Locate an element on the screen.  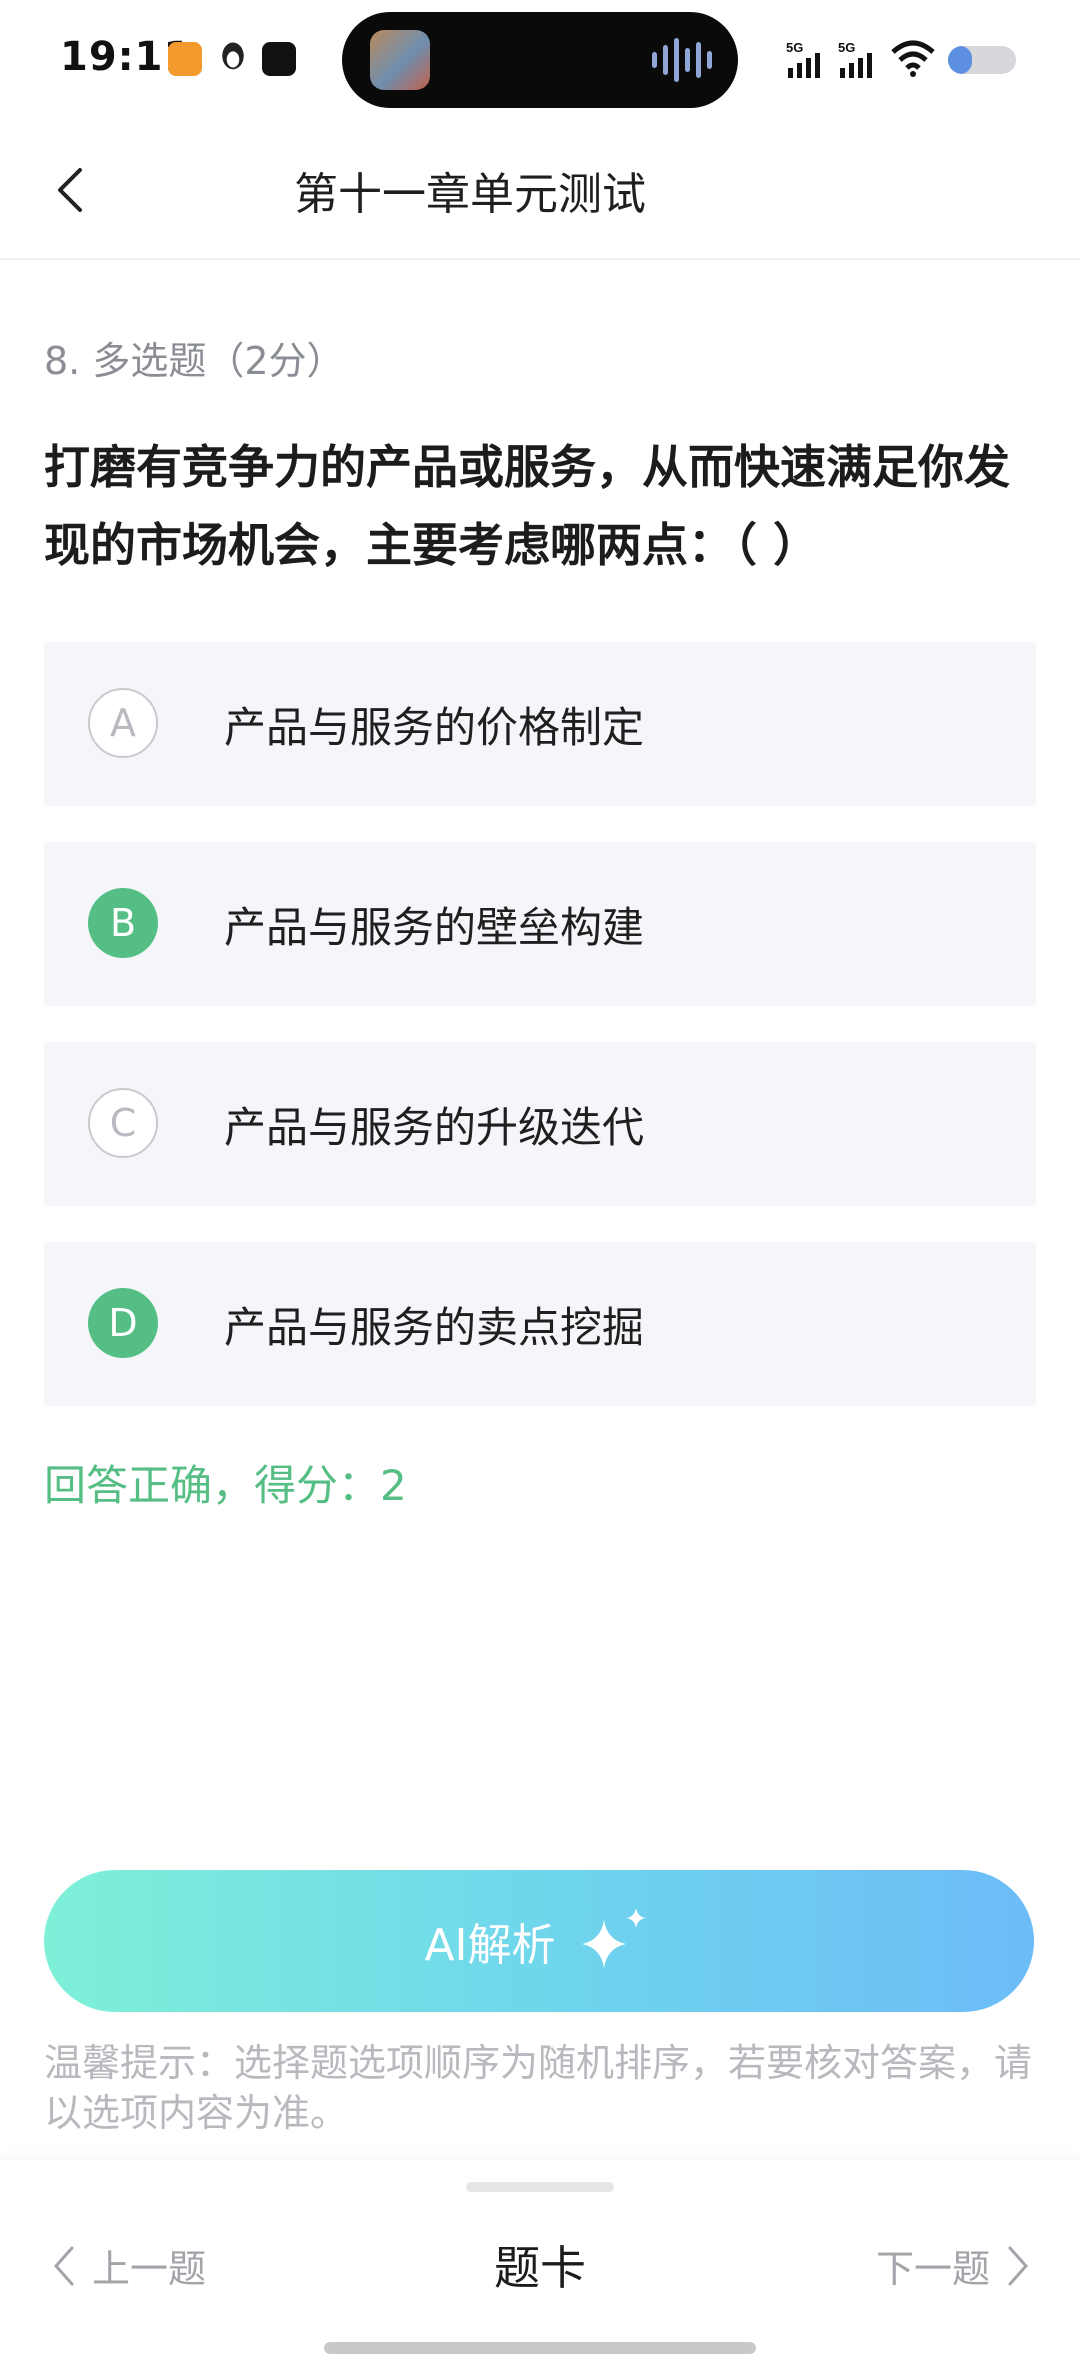
option-label: 产品与服务的卖点挖掘 is located at coordinates (434, 1327).